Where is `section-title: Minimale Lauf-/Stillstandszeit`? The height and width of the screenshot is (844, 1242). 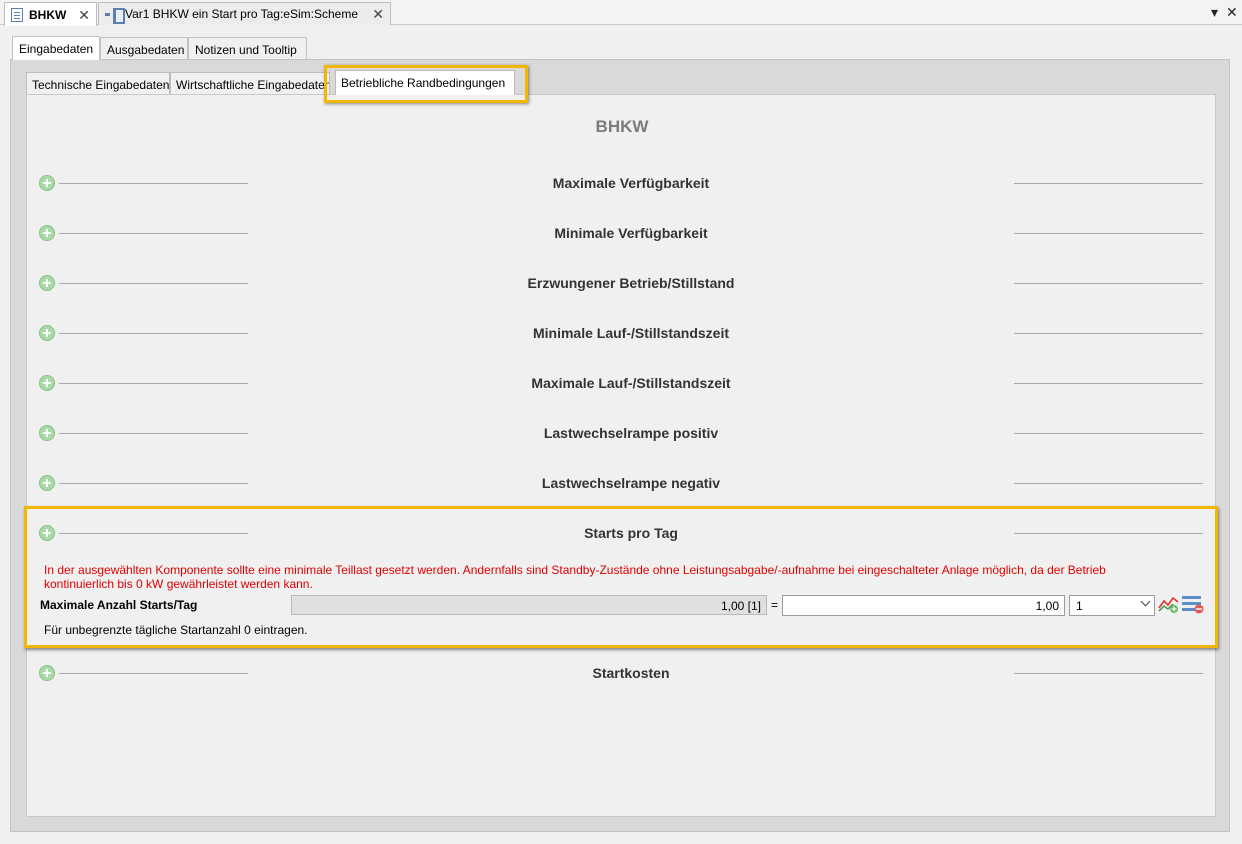 section-title: Minimale Lauf-/Stillstandszeit is located at coordinates (631, 333).